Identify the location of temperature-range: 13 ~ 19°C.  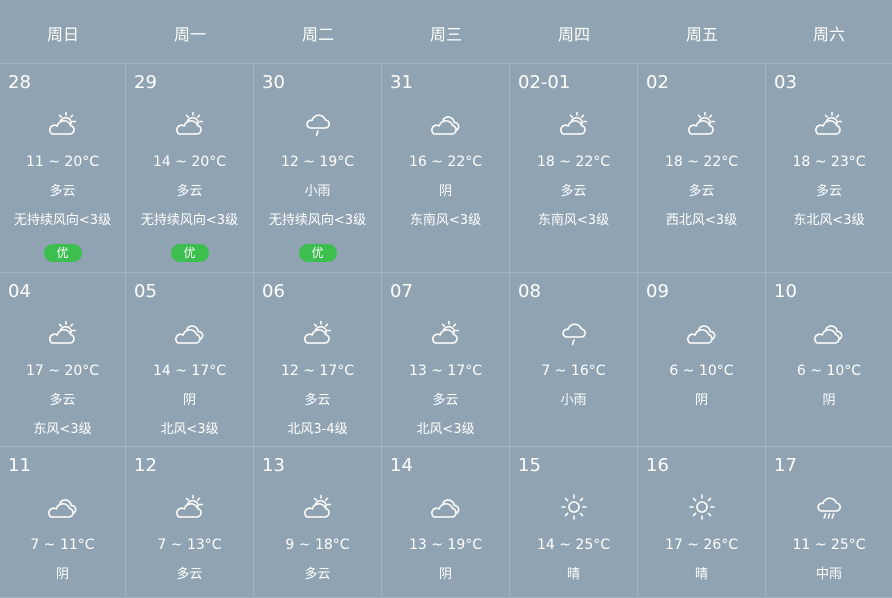
(445, 545).